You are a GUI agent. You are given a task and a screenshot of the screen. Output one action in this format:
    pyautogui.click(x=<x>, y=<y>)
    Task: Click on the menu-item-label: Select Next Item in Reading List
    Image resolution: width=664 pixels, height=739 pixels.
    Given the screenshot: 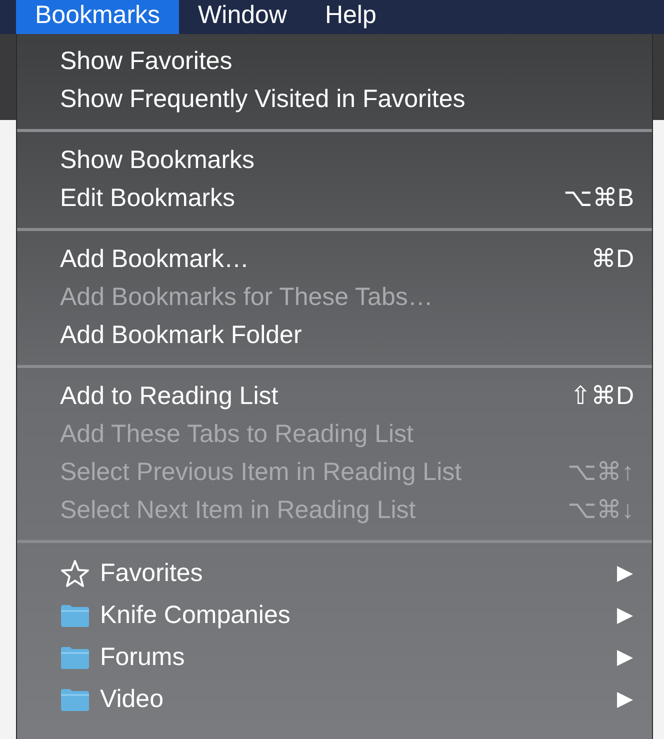 What is the action you would take?
    pyautogui.click(x=238, y=510)
    